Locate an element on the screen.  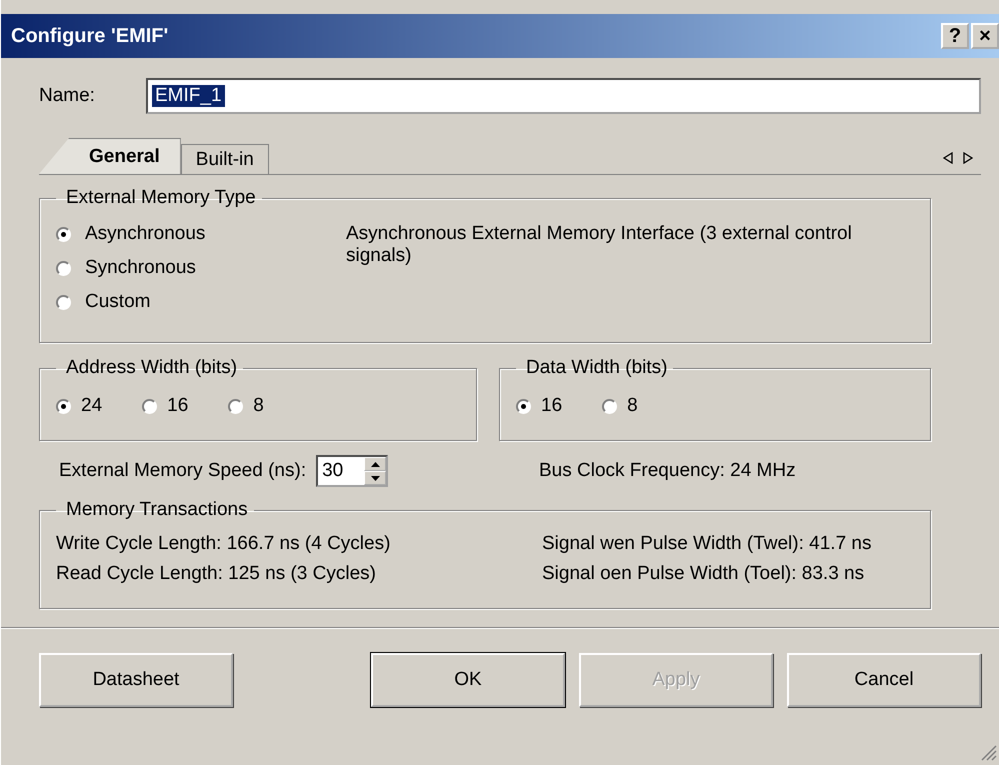
scroll-left-icon is located at coordinates (948, 158).